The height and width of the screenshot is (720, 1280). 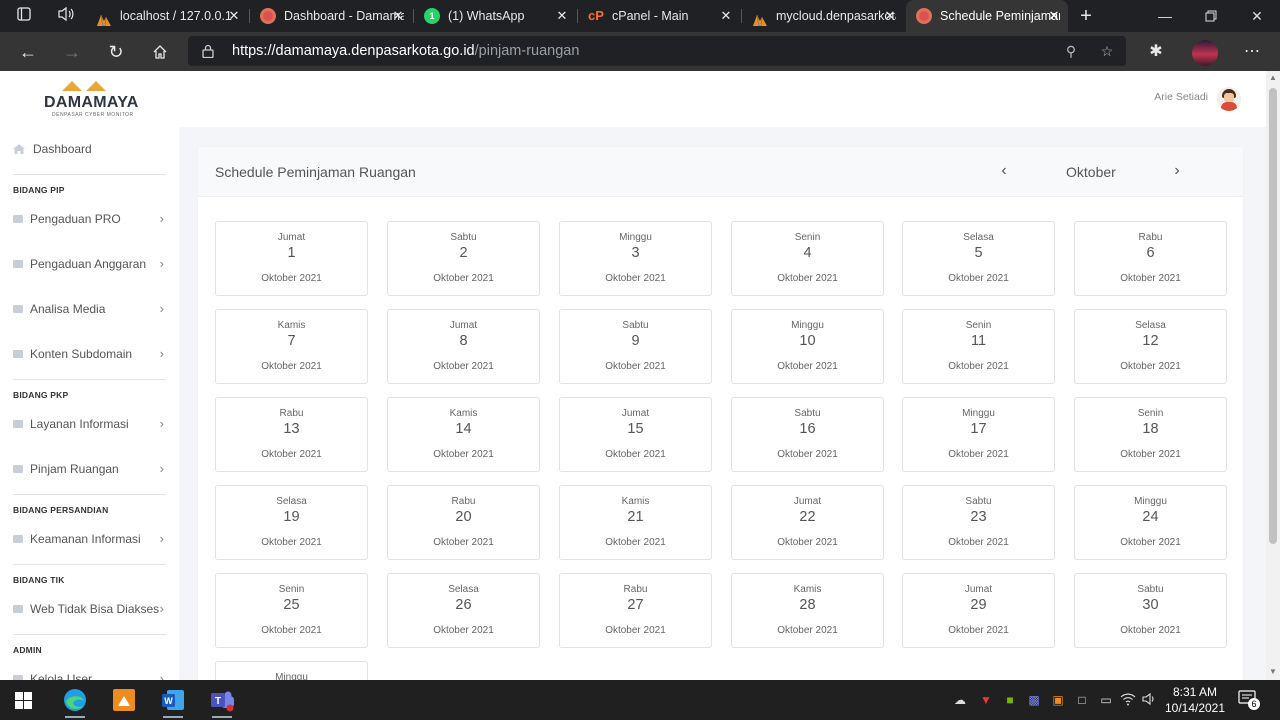 I want to click on app-orange-icon, so click(x=124, y=700).